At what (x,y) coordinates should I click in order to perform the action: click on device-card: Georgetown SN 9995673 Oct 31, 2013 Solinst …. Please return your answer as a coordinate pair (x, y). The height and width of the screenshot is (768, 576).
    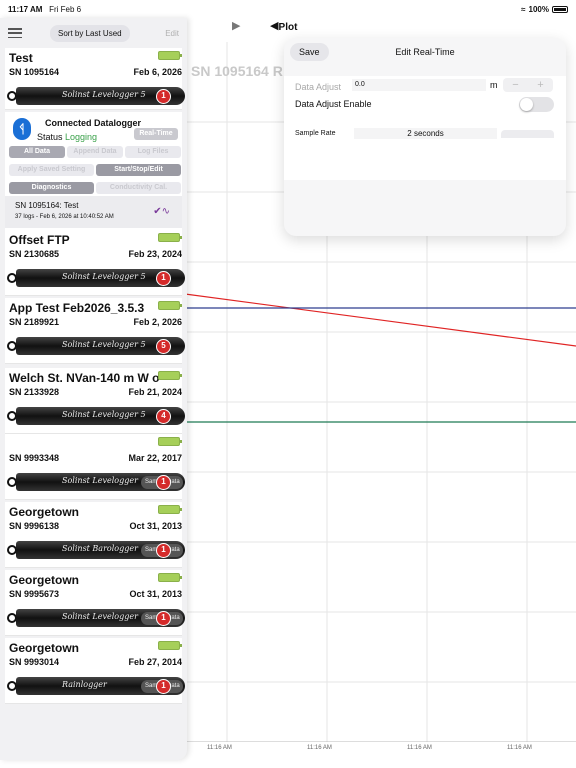
    Looking at the image, I should click on (95, 603).